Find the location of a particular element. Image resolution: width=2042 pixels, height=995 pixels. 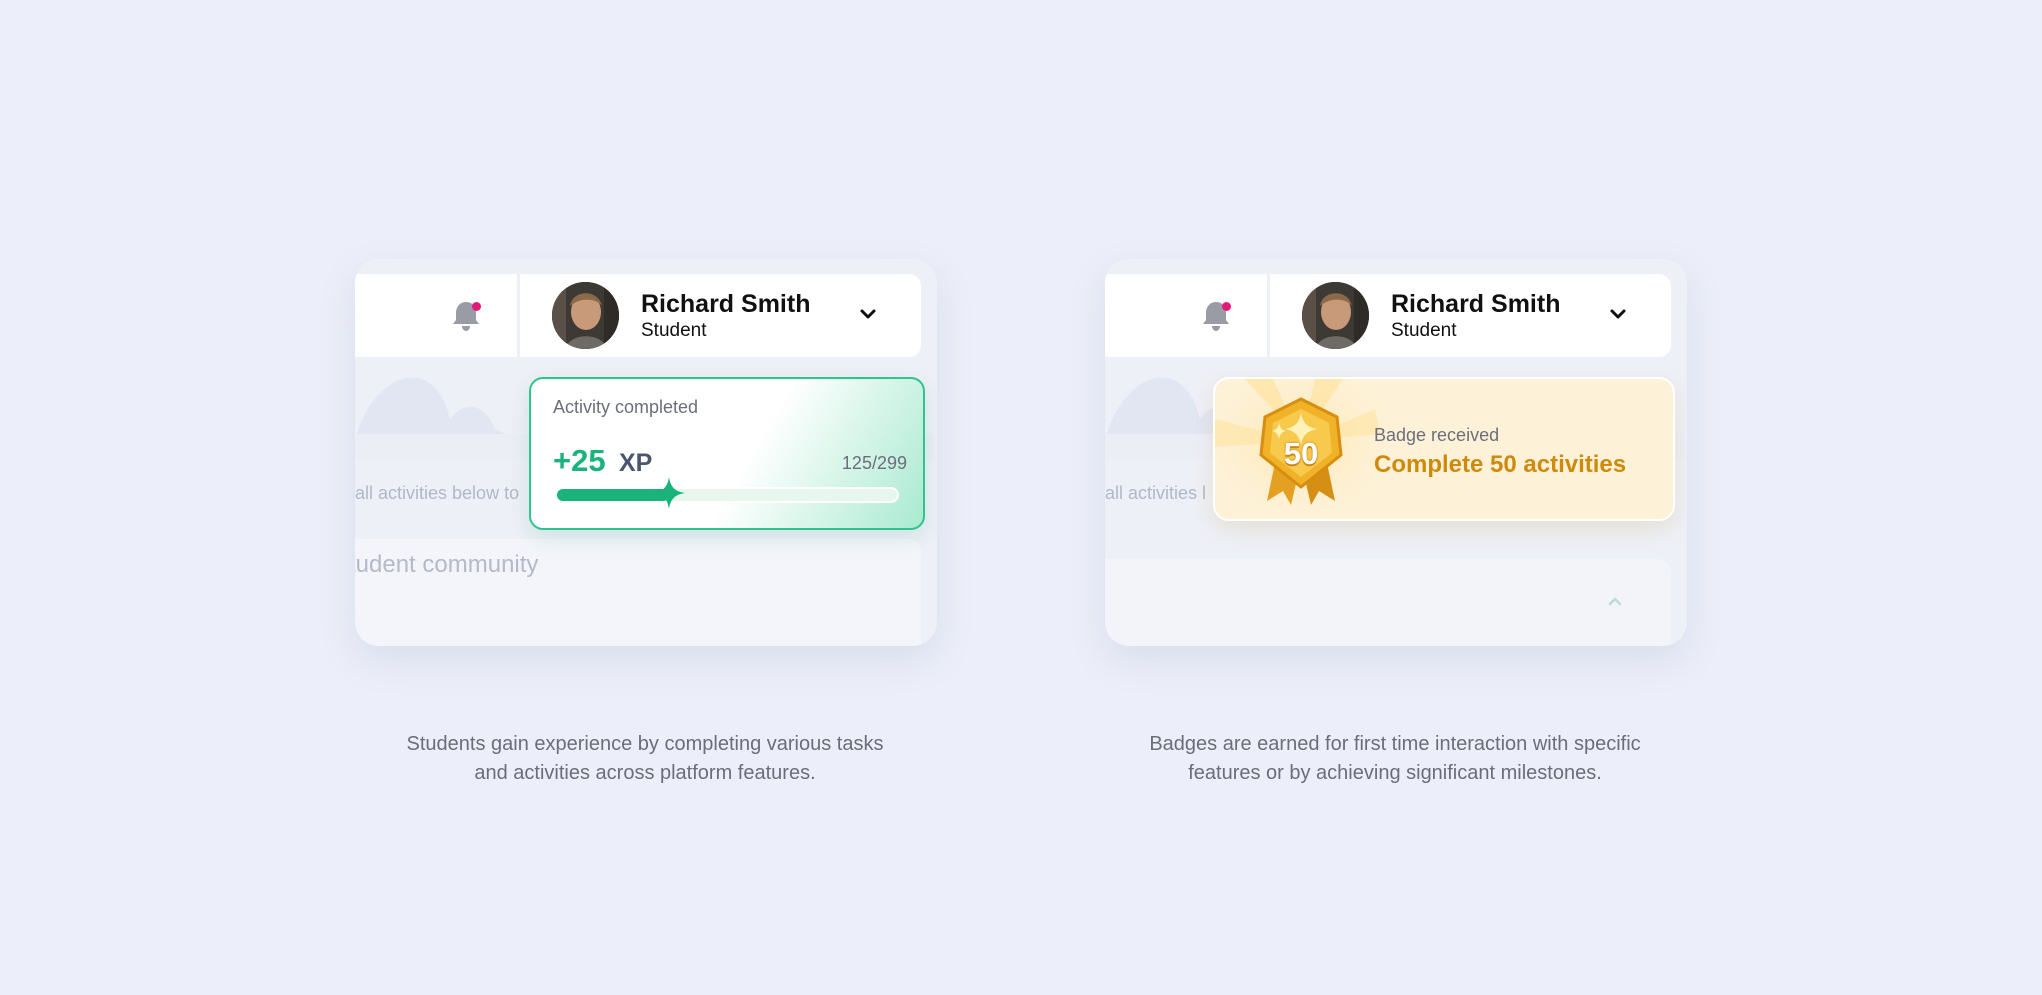

xp-gained-value: +25 is located at coordinates (579, 460).